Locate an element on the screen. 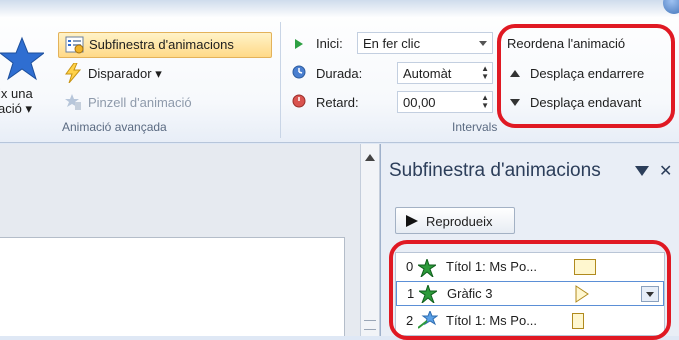  scroll-up-icon is located at coordinates (370, 157).